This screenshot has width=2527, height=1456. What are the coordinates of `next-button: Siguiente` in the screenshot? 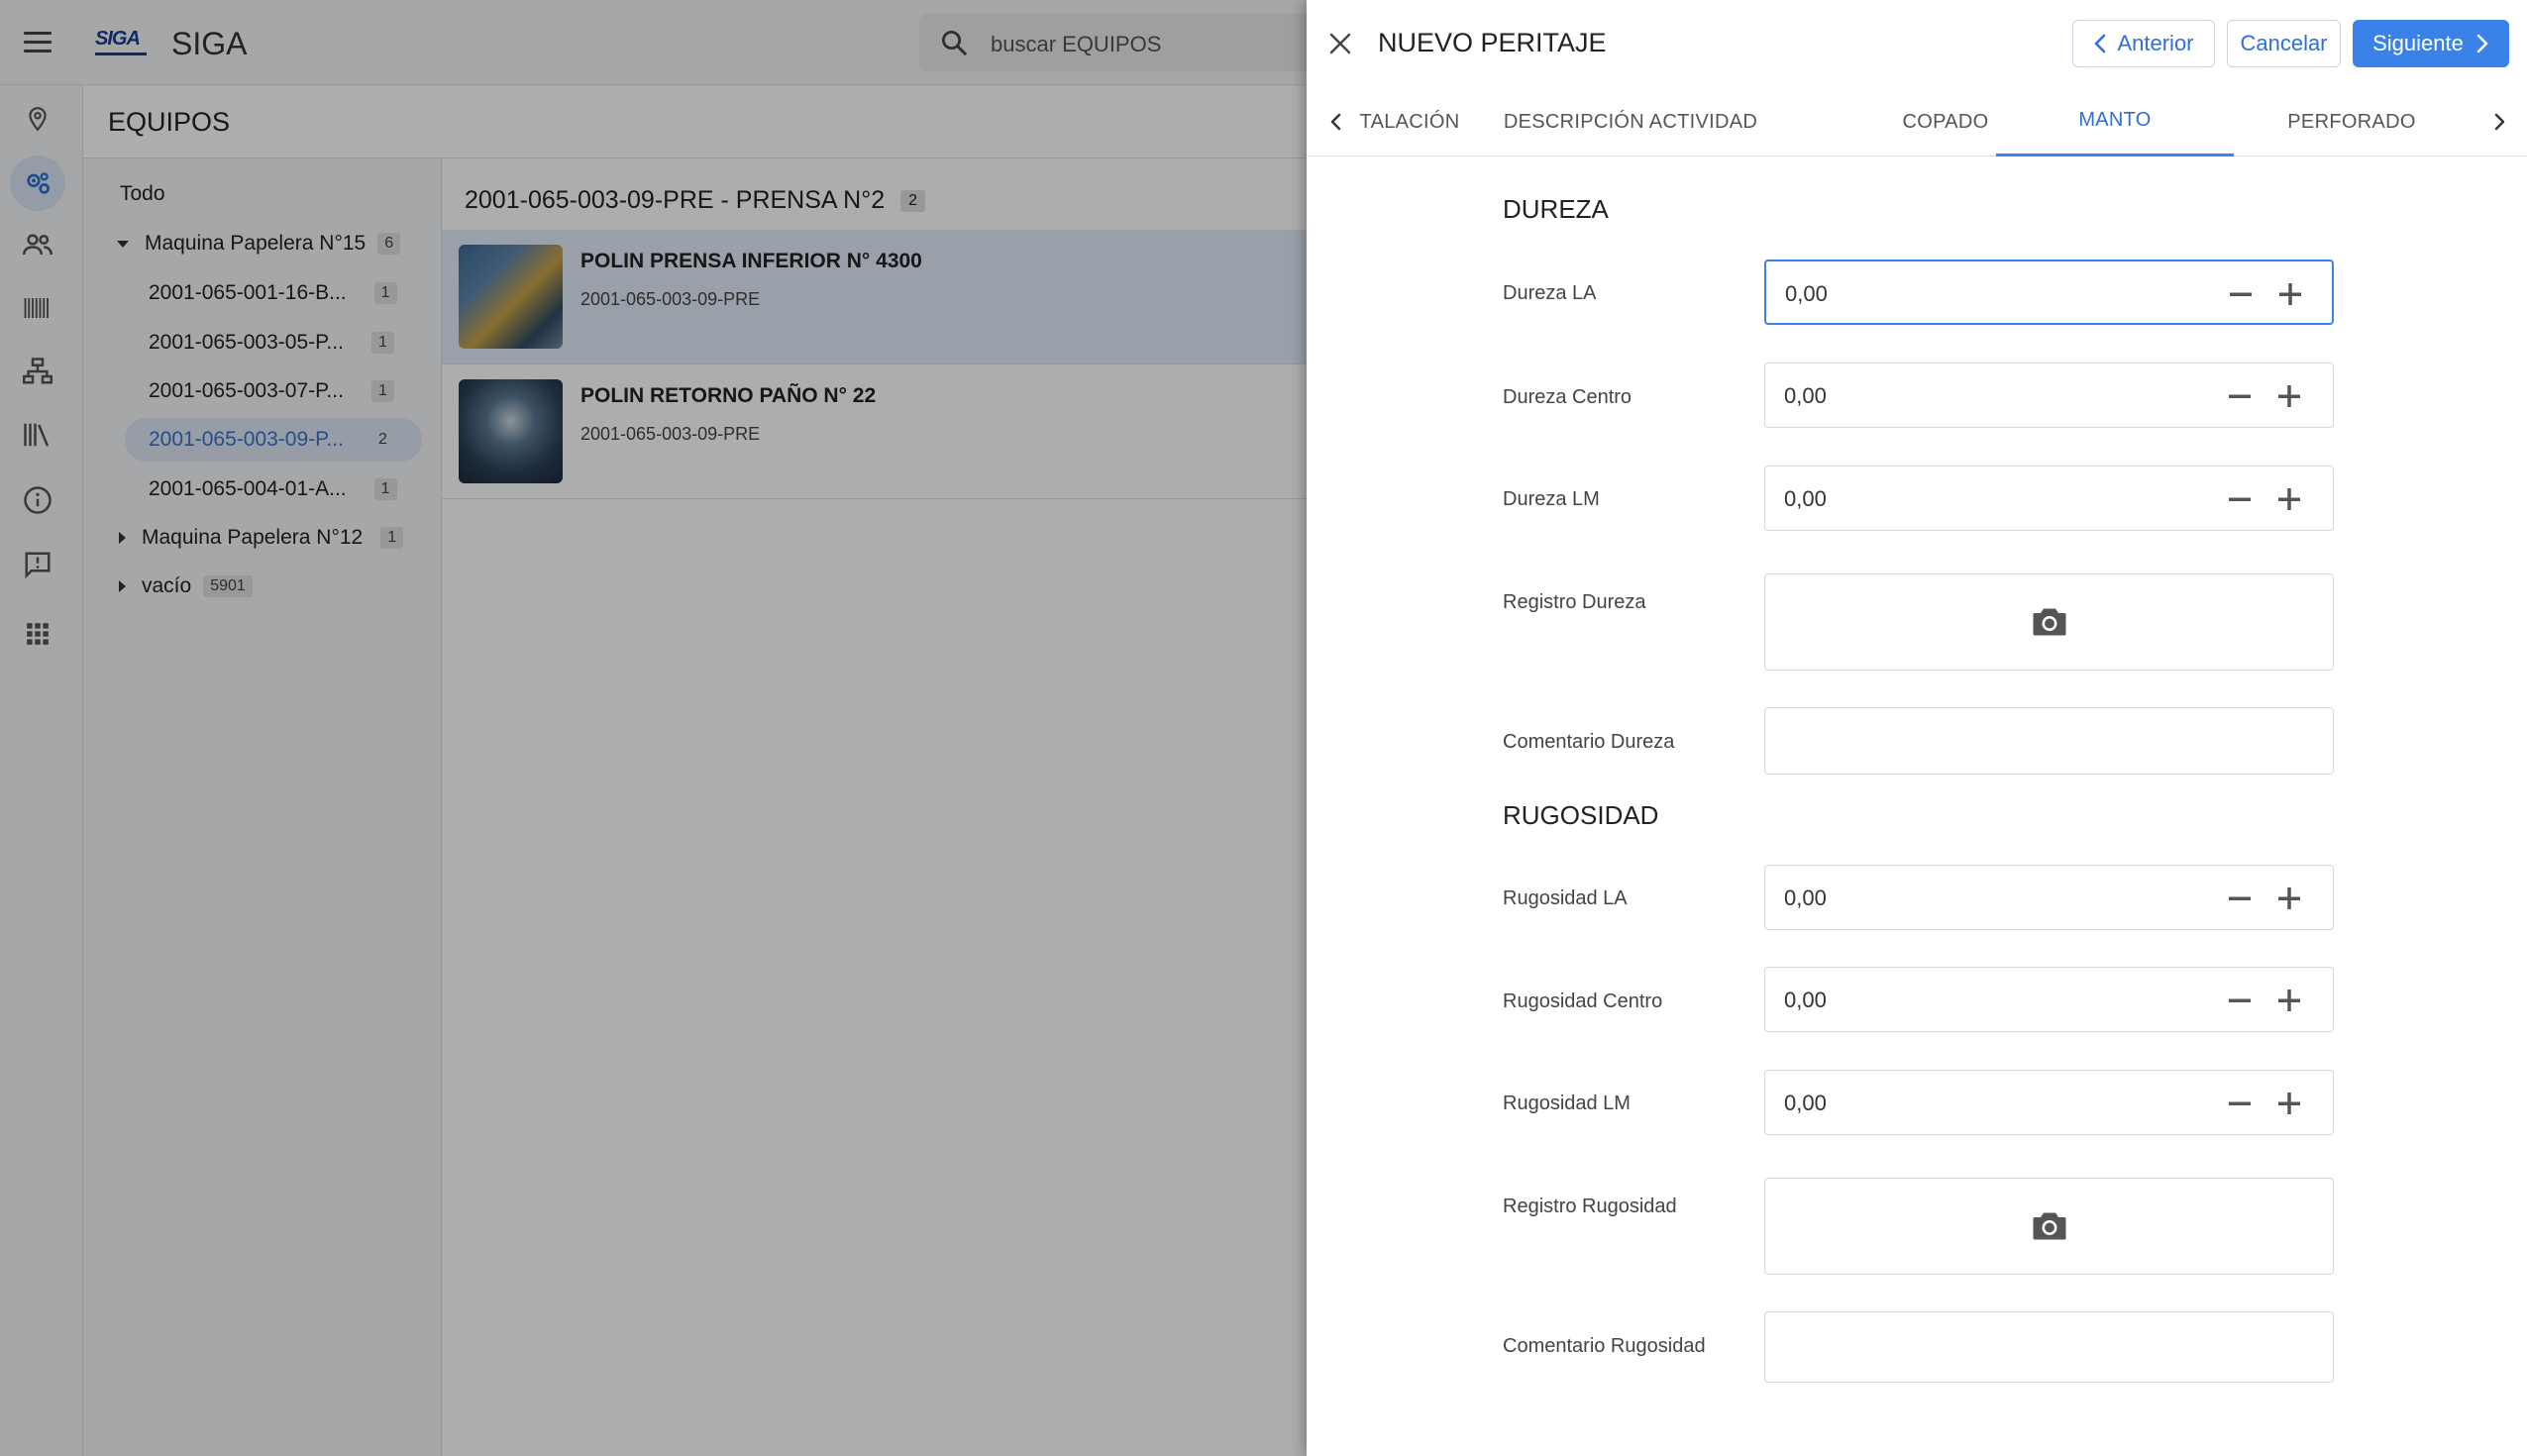 It's located at (2431, 43).